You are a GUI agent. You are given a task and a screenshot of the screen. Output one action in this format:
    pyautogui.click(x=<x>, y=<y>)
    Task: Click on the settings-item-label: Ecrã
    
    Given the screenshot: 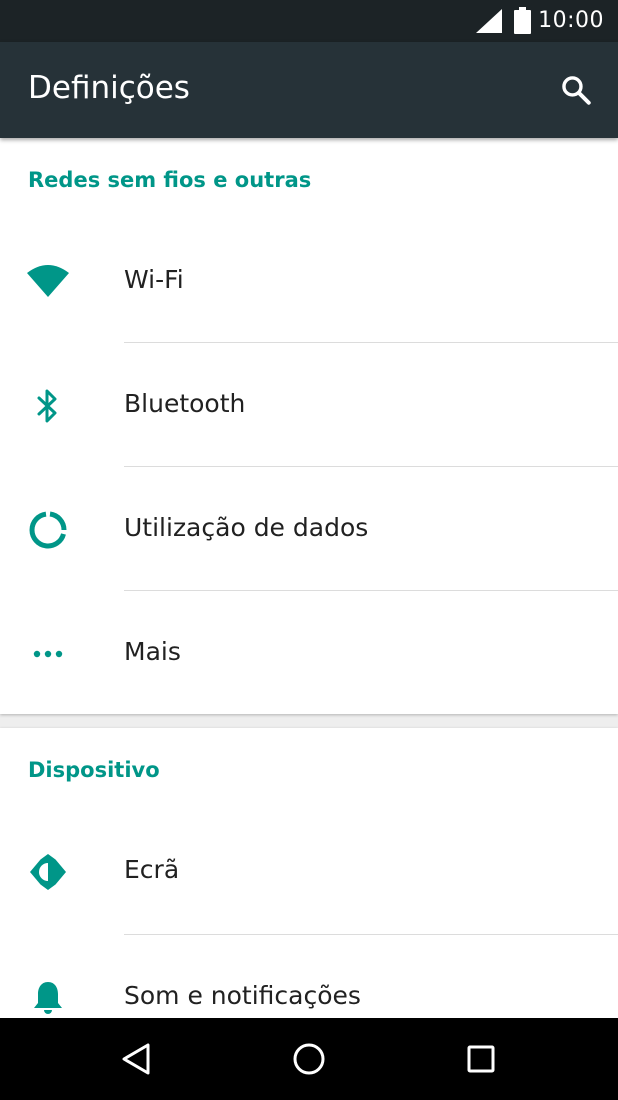 What is the action you would take?
    pyautogui.click(x=152, y=869)
    